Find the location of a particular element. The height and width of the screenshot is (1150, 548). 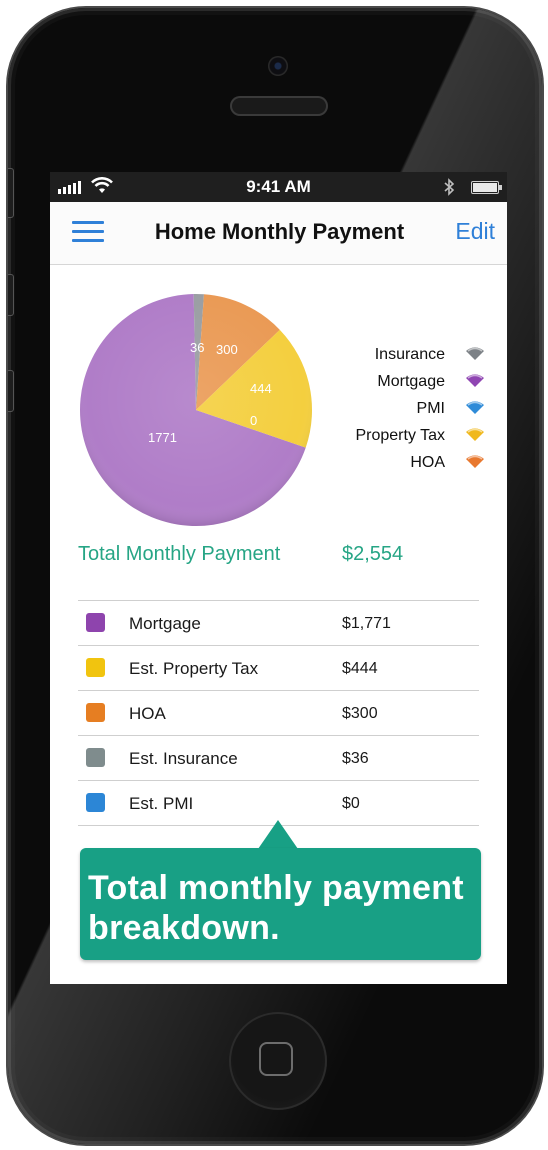

status-time: 9:41 AM is located at coordinates (278, 186).